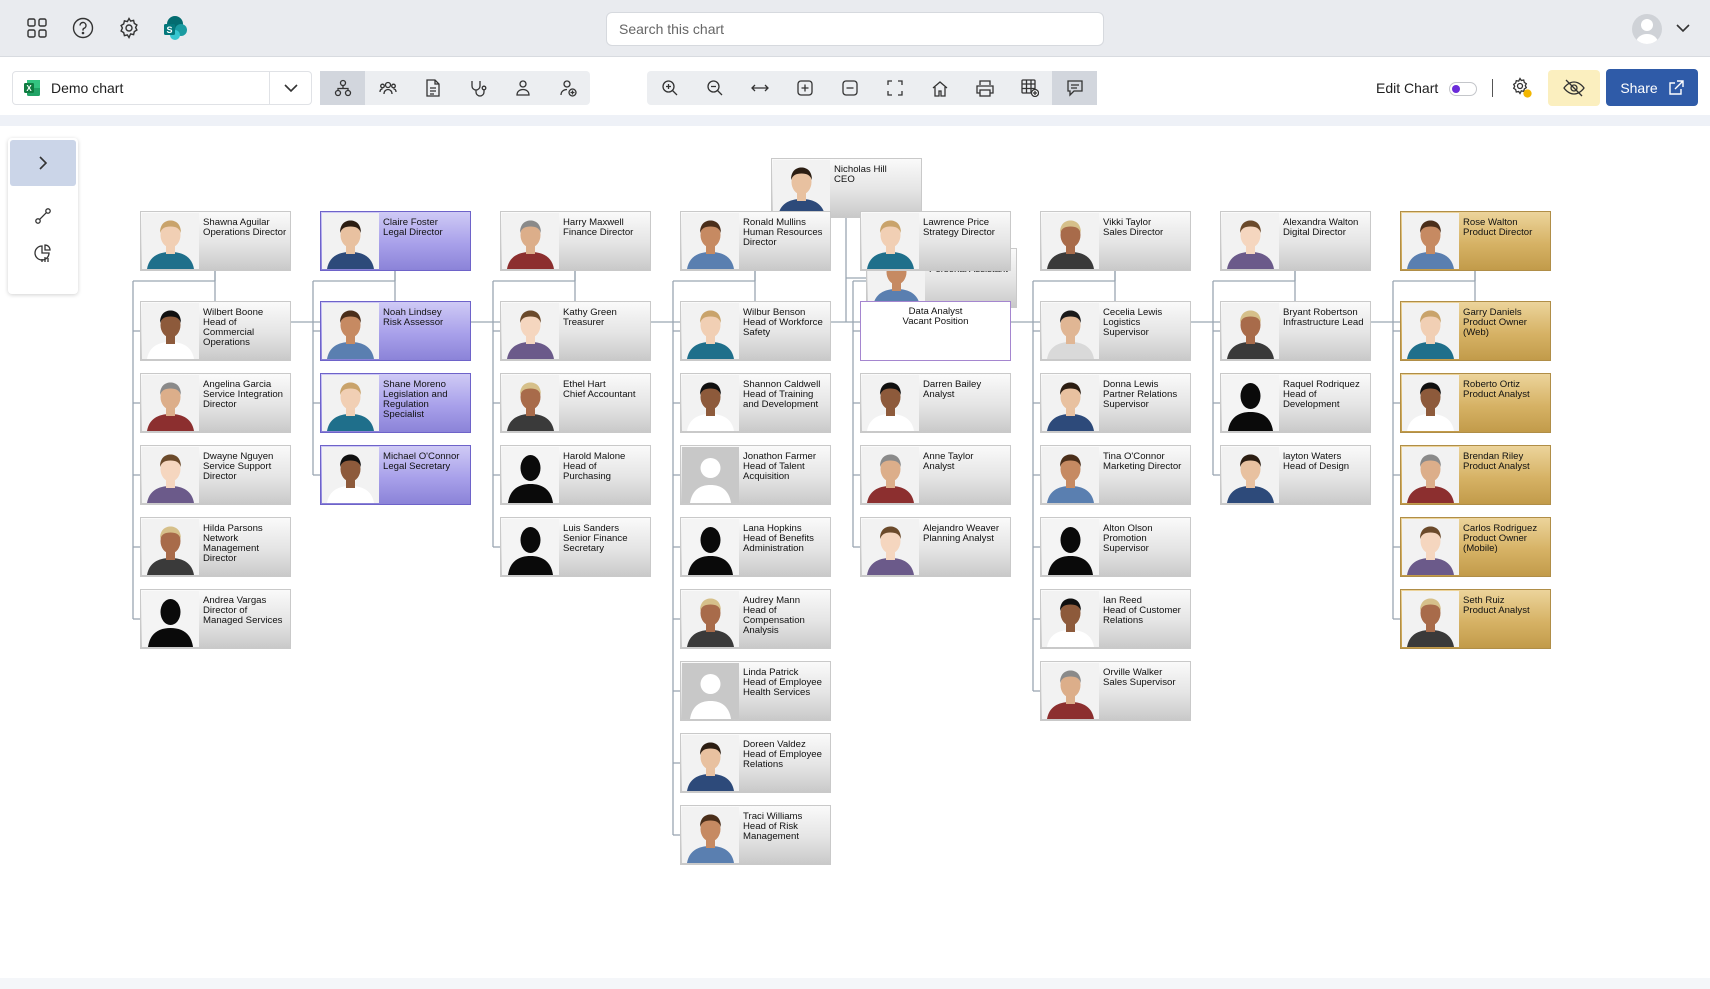  What do you see at coordinates (567, 88) in the screenshot?
I see `add-person-view-icon` at bounding box center [567, 88].